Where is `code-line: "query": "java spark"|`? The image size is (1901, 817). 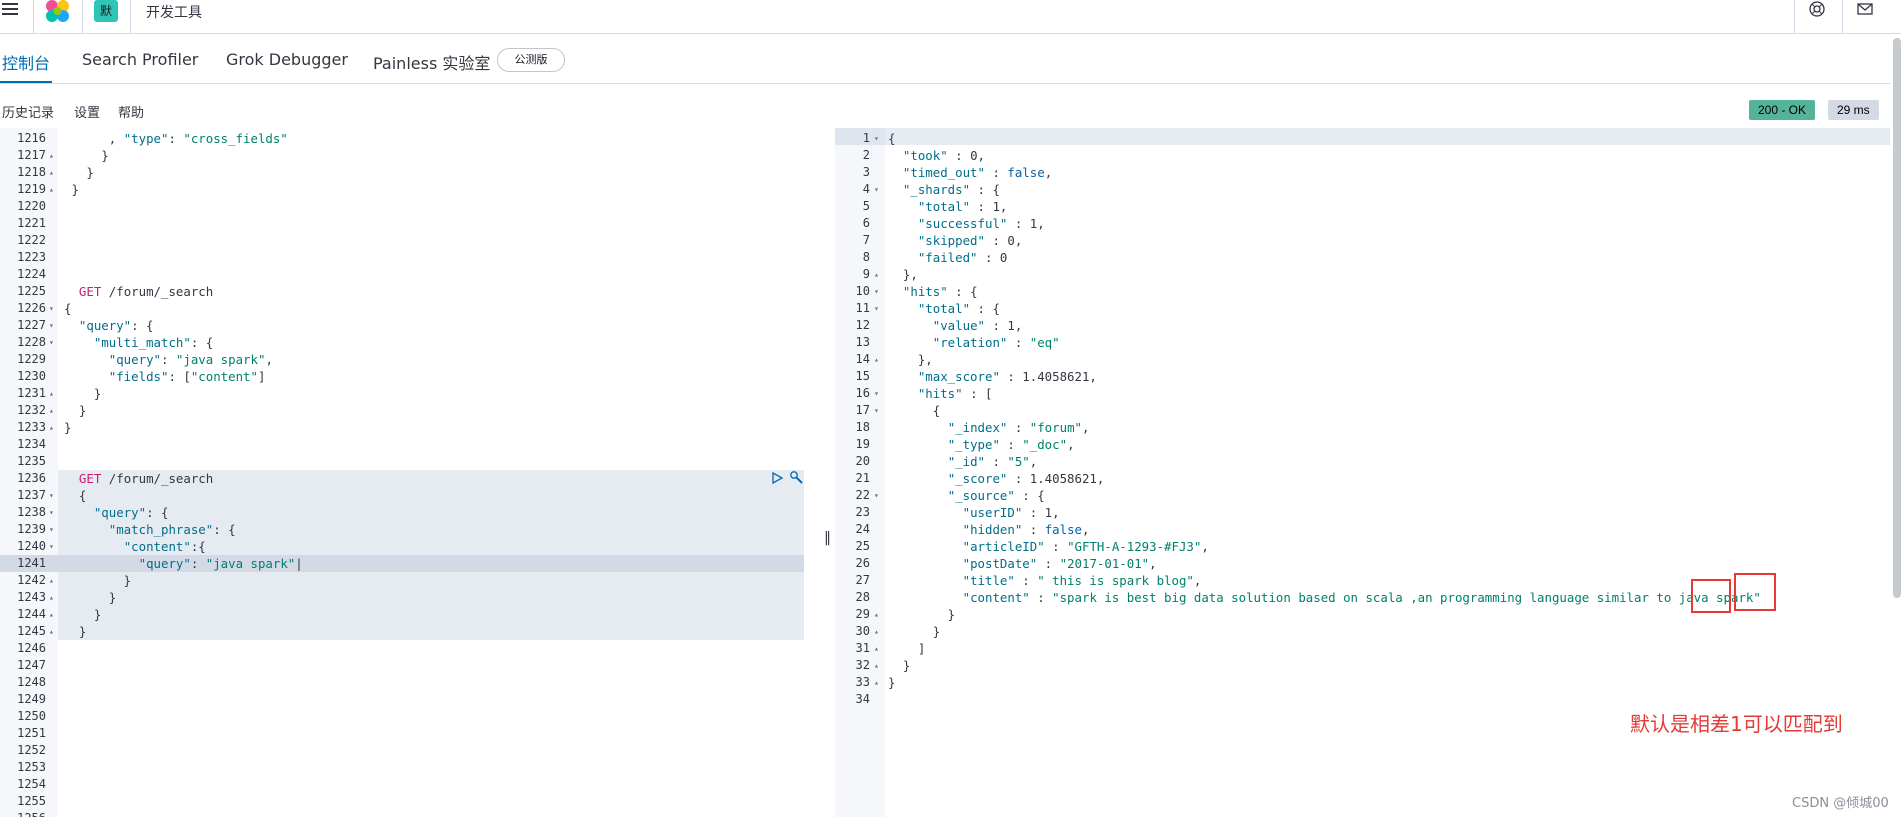 code-line: "query": "java spark"| is located at coordinates (183, 563).